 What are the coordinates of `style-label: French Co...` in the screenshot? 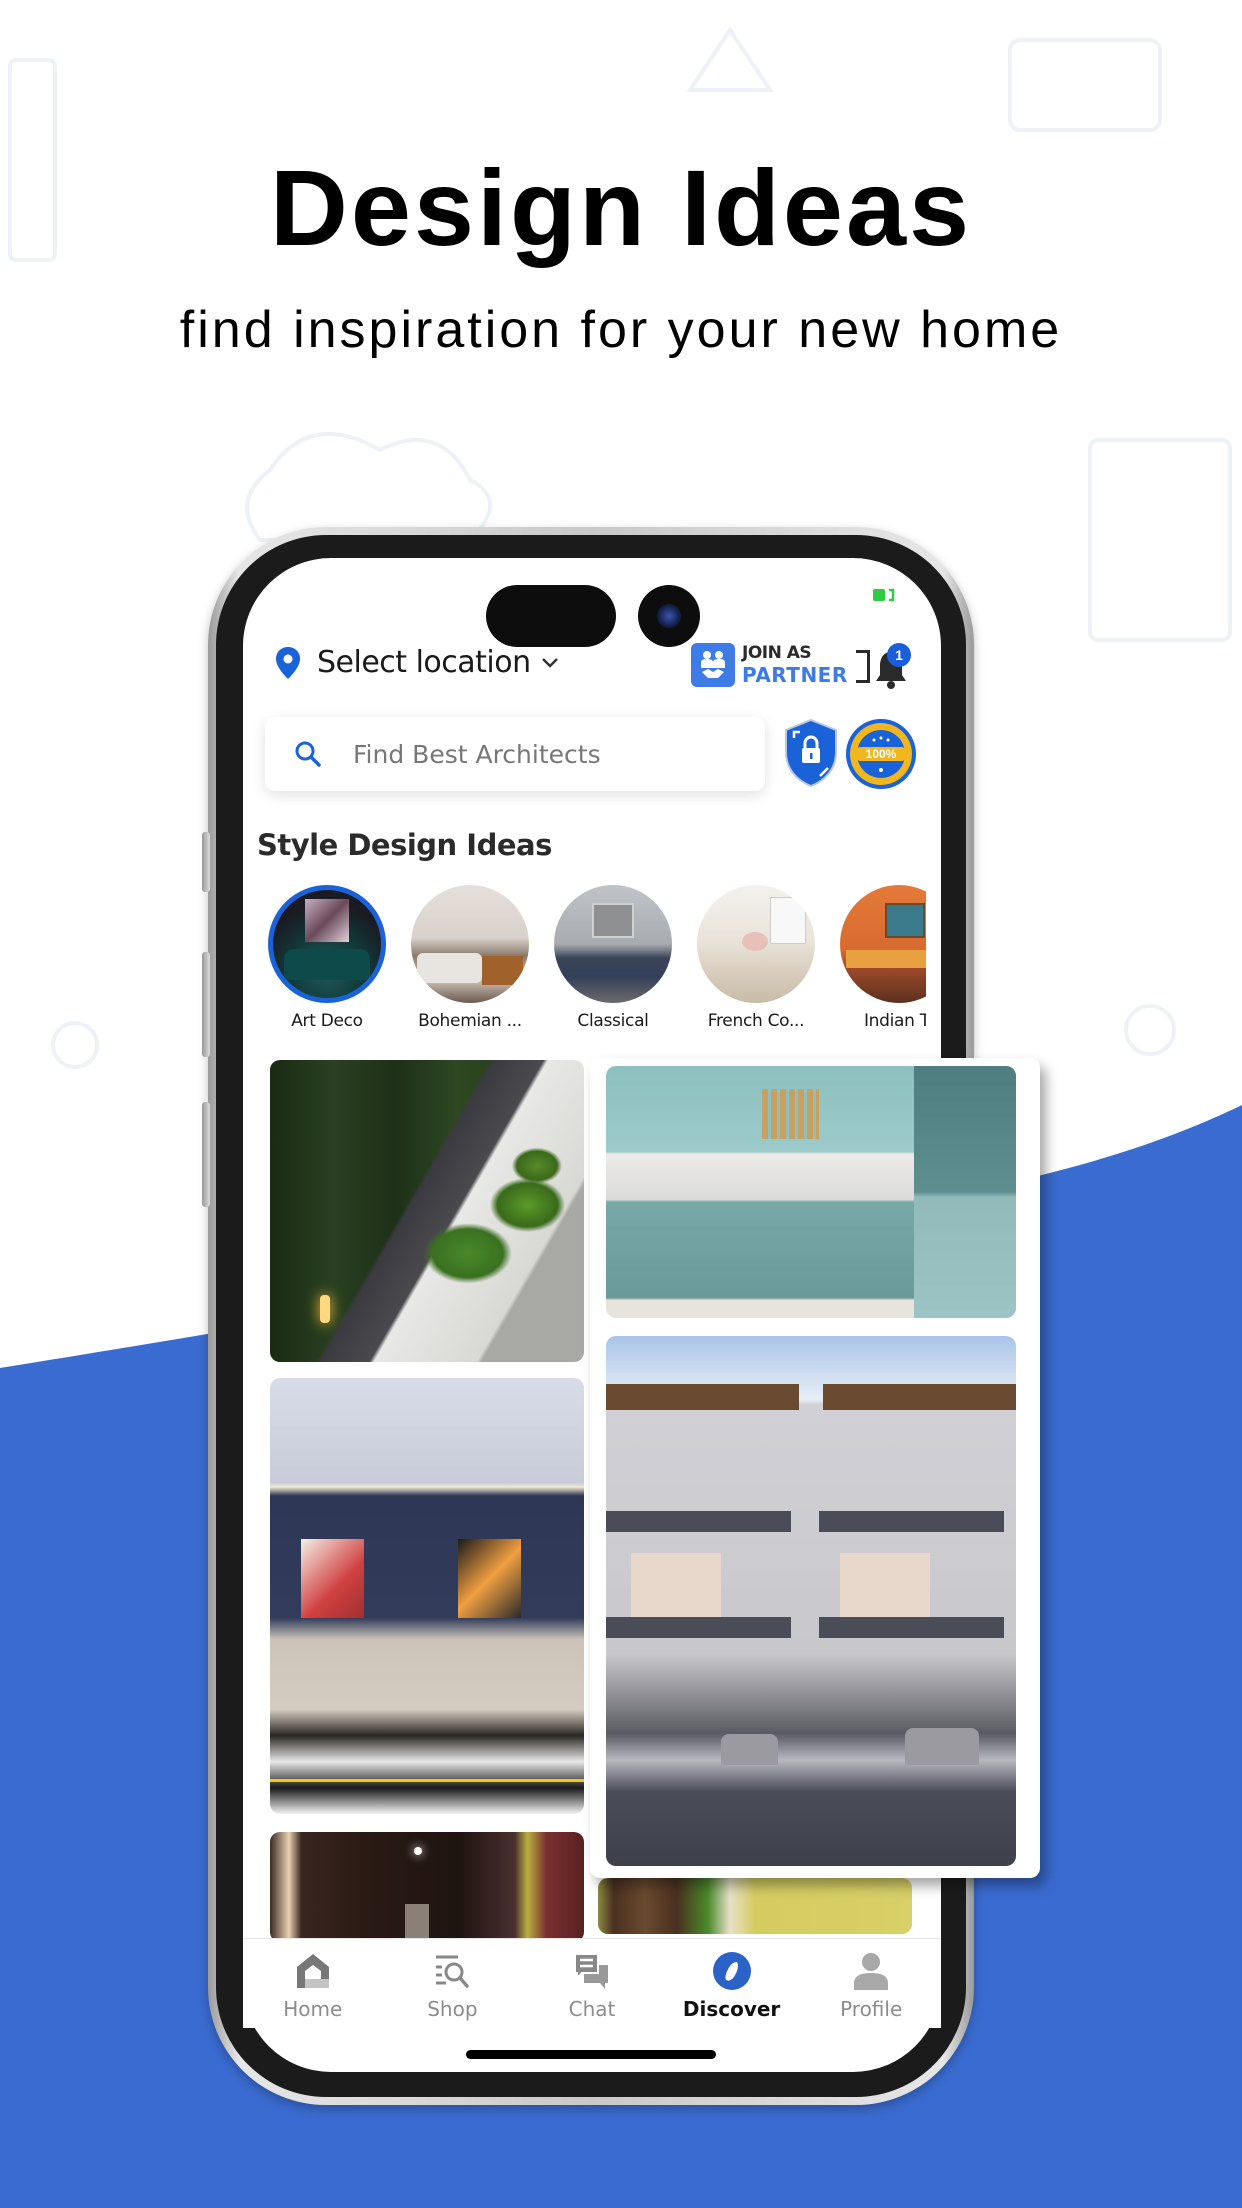 It's located at (756, 1021).